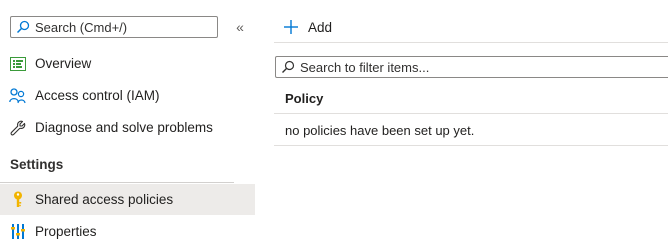  I want to click on key-icon, so click(17, 199).